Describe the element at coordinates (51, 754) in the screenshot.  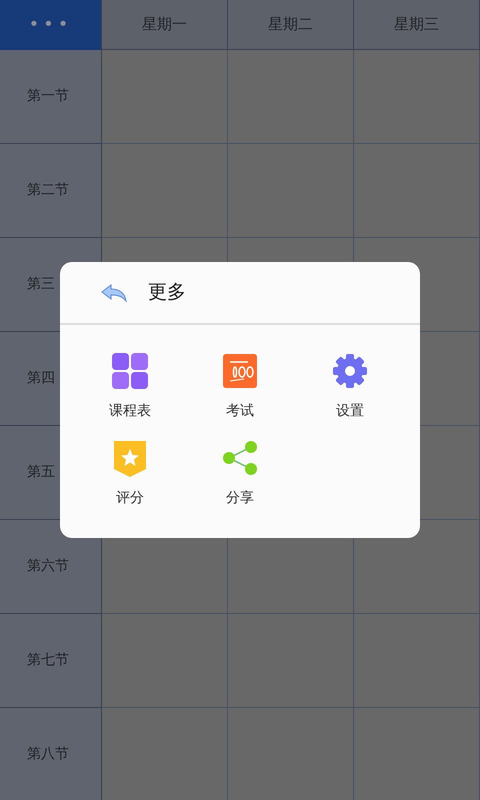
I see `period-label: 第八节` at that location.